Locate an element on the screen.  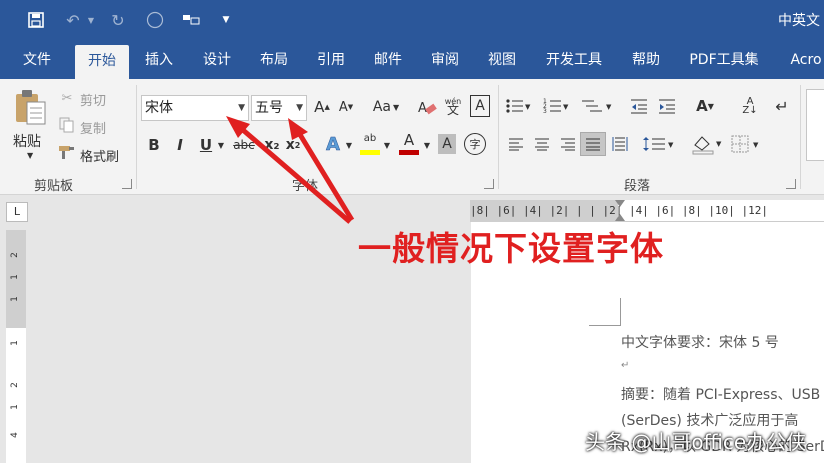
annotation-text: 一般情况下设置字体 is located at coordinates (511, 248).